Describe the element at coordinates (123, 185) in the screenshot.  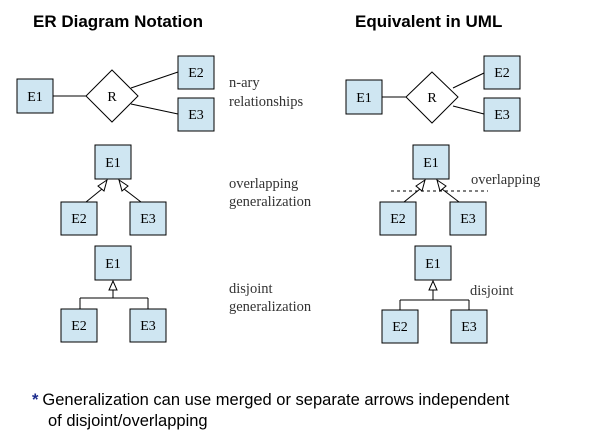
I see `er-overlap-arrowhead-right` at that location.